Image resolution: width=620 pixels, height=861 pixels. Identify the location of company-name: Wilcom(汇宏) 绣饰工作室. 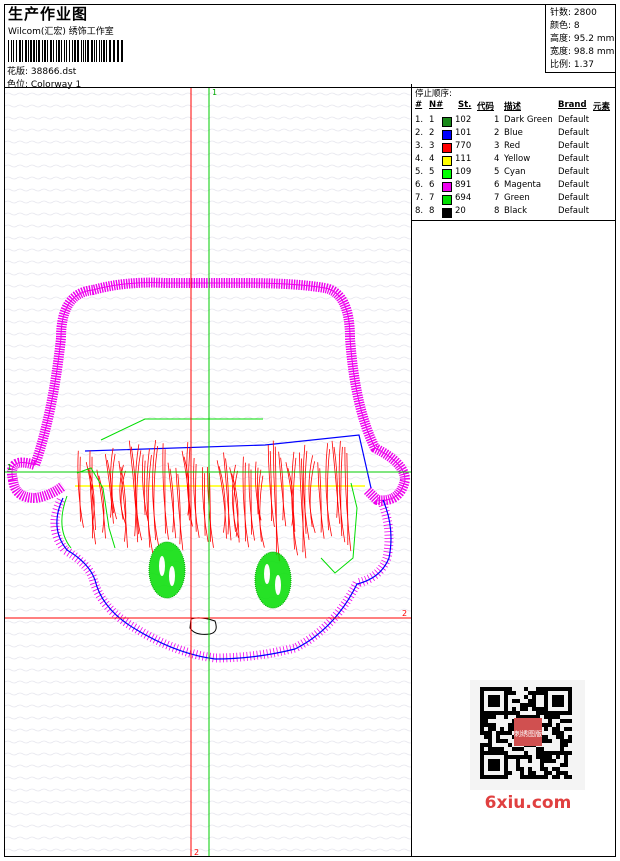
(61, 32).